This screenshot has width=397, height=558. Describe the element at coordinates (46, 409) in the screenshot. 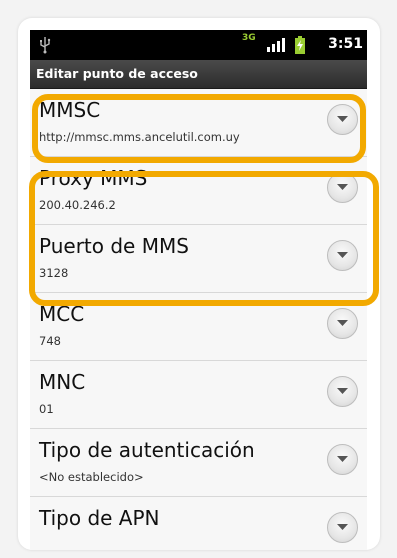

I see `setting-summary: 01` at that location.